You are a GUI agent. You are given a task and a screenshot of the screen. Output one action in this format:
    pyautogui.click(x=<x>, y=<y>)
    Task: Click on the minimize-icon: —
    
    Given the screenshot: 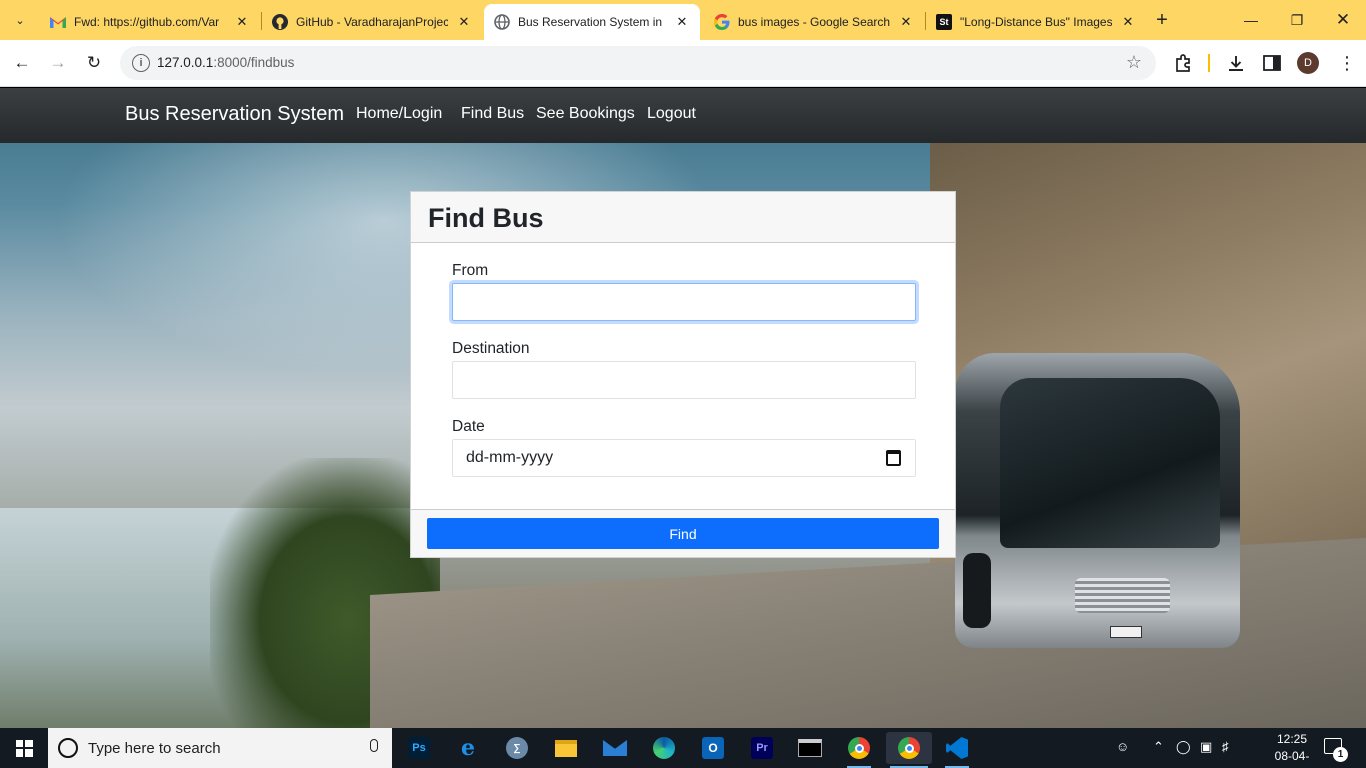 What is the action you would take?
    pyautogui.click(x=1251, y=20)
    